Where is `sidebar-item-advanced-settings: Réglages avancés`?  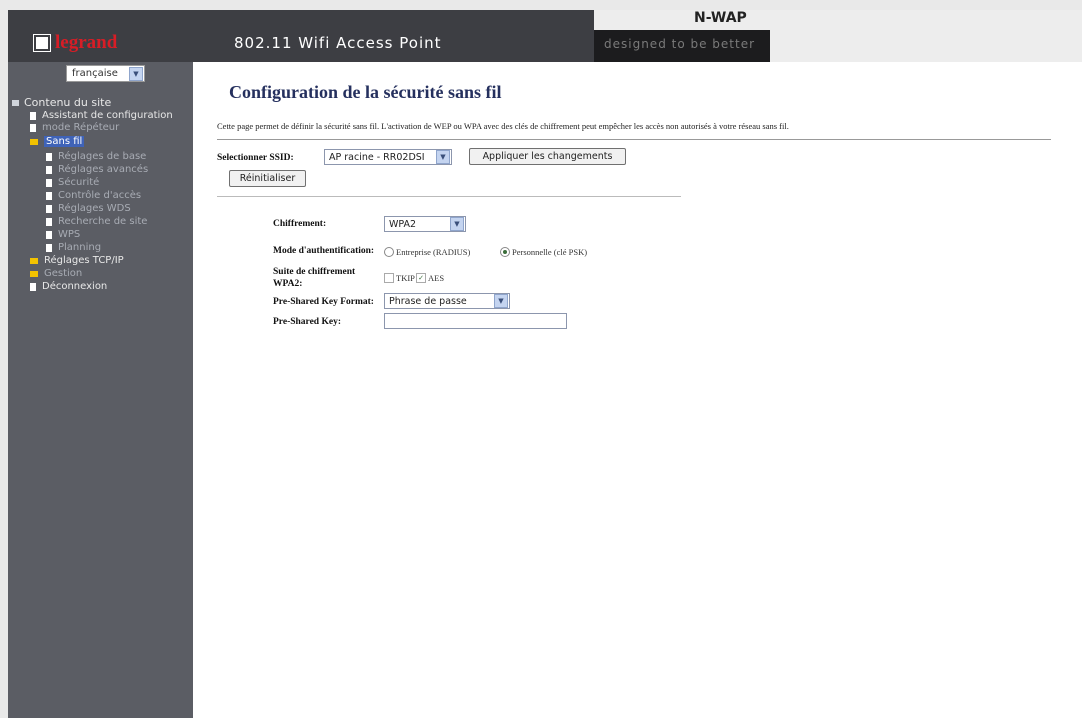 sidebar-item-advanced-settings: Réglages avancés is located at coordinates (97, 169).